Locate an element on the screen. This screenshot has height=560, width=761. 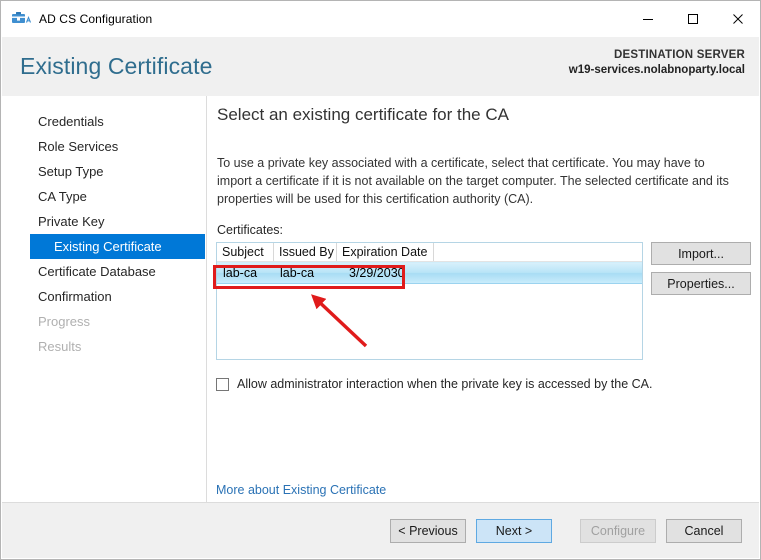
next-button: Next > is located at coordinates (514, 531).